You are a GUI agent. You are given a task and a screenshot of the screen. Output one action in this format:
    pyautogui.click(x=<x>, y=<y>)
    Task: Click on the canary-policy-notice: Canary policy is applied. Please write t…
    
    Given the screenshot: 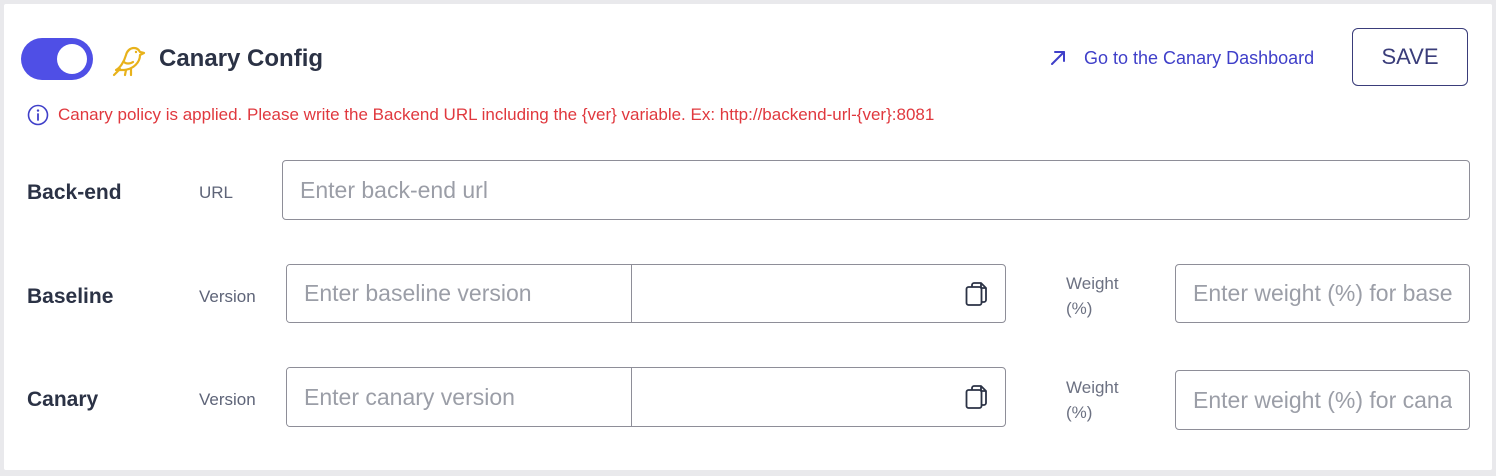 What is the action you would take?
    pyautogui.click(x=480, y=115)
    